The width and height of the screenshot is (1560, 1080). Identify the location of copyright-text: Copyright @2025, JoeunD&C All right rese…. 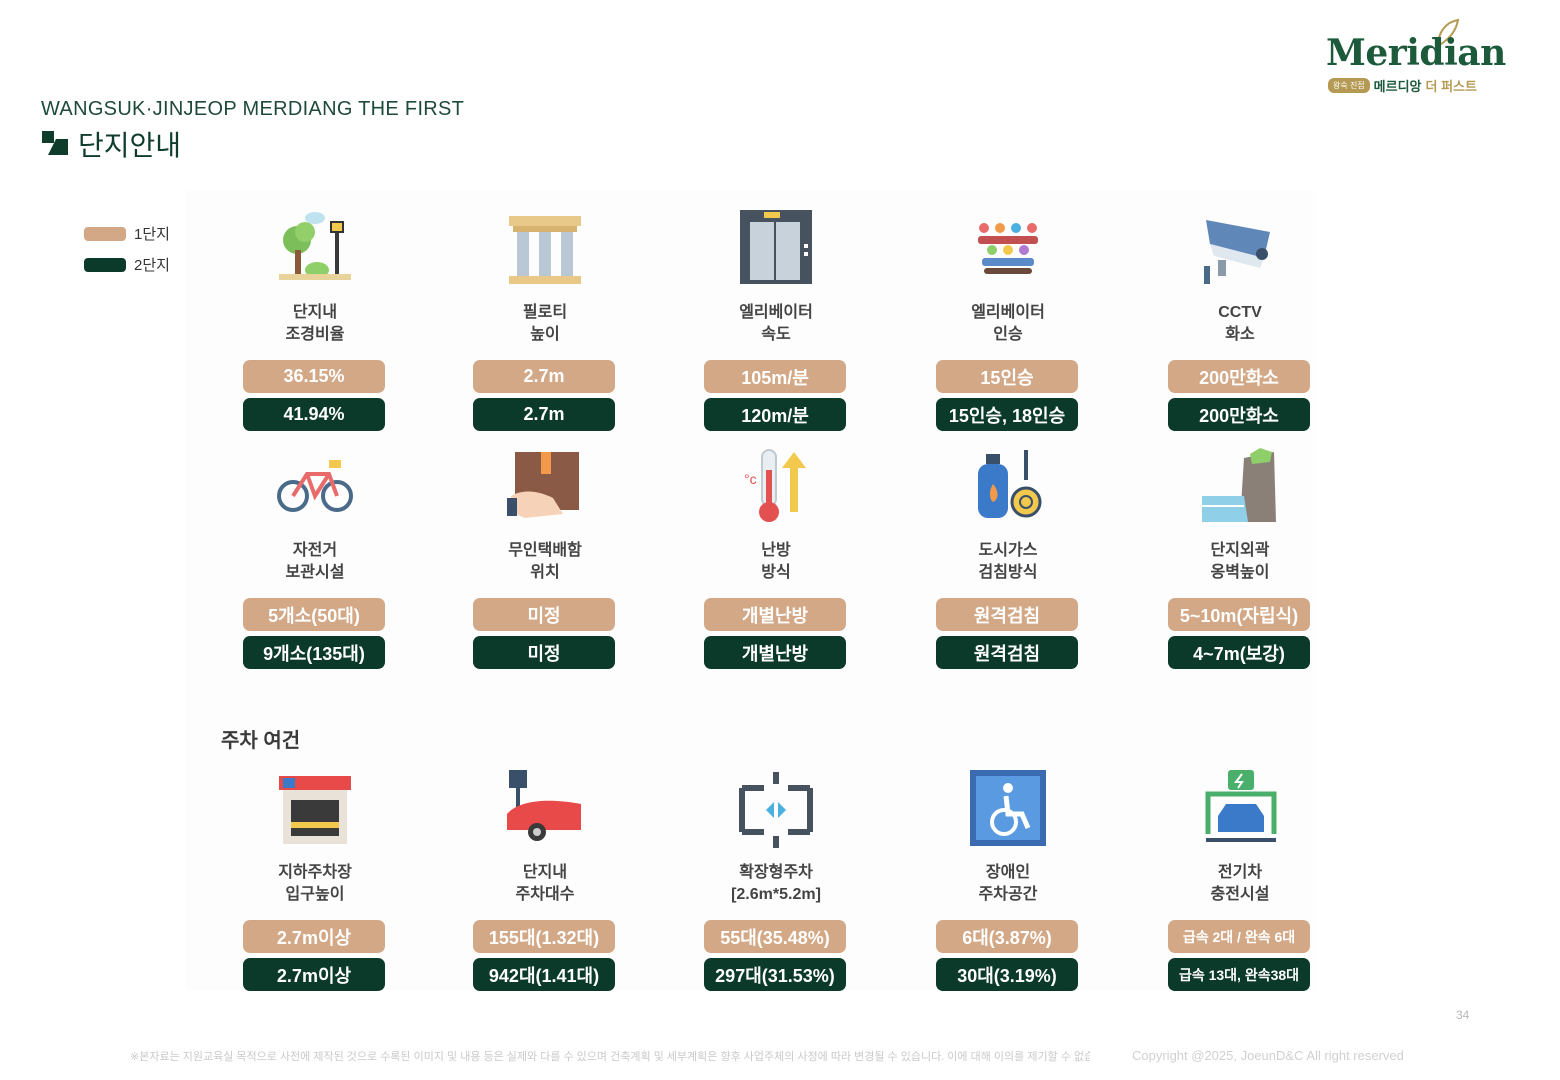
(1268, 1055).